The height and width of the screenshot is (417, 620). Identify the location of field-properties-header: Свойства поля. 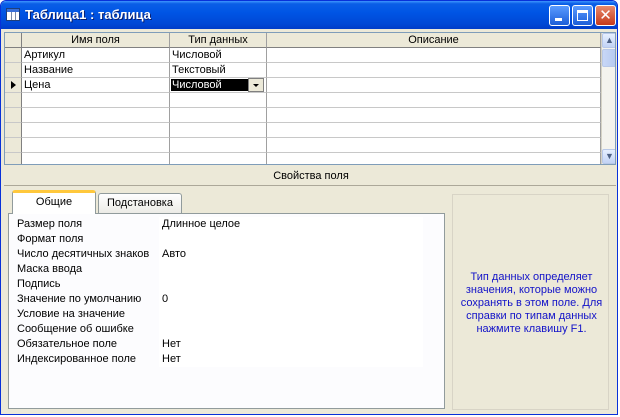
(311, 176).